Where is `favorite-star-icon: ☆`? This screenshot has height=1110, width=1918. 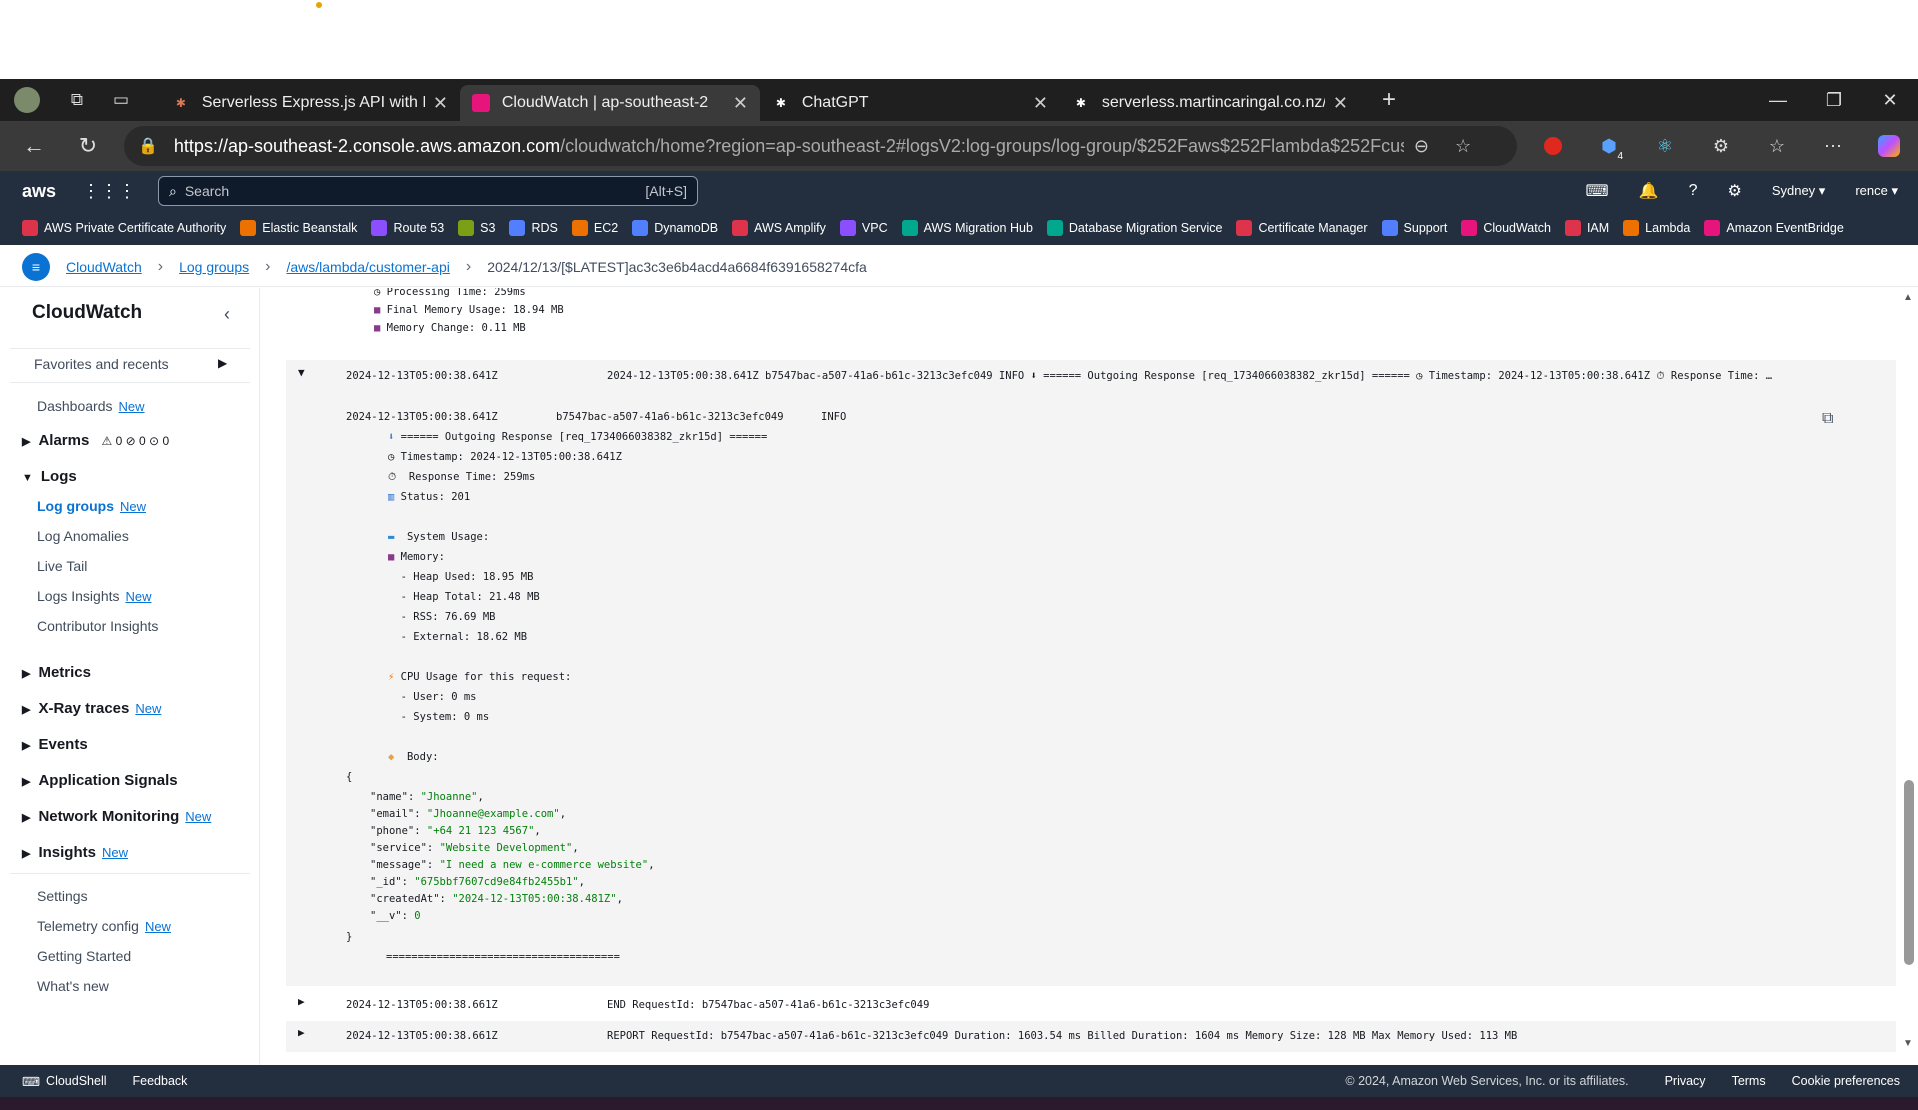 favorite-star-icon: ☆ is located at coordinates (1463, 146).